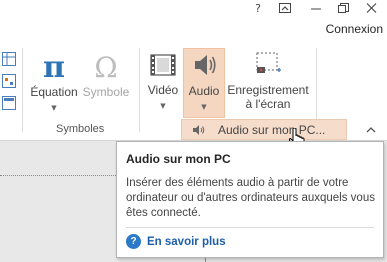 The height and width of the screenshot is (262, 387). What do you see at coordinates (199, 129) in the screenshot?
I see `speaker-small-icon` at bounding box center [199, 129].